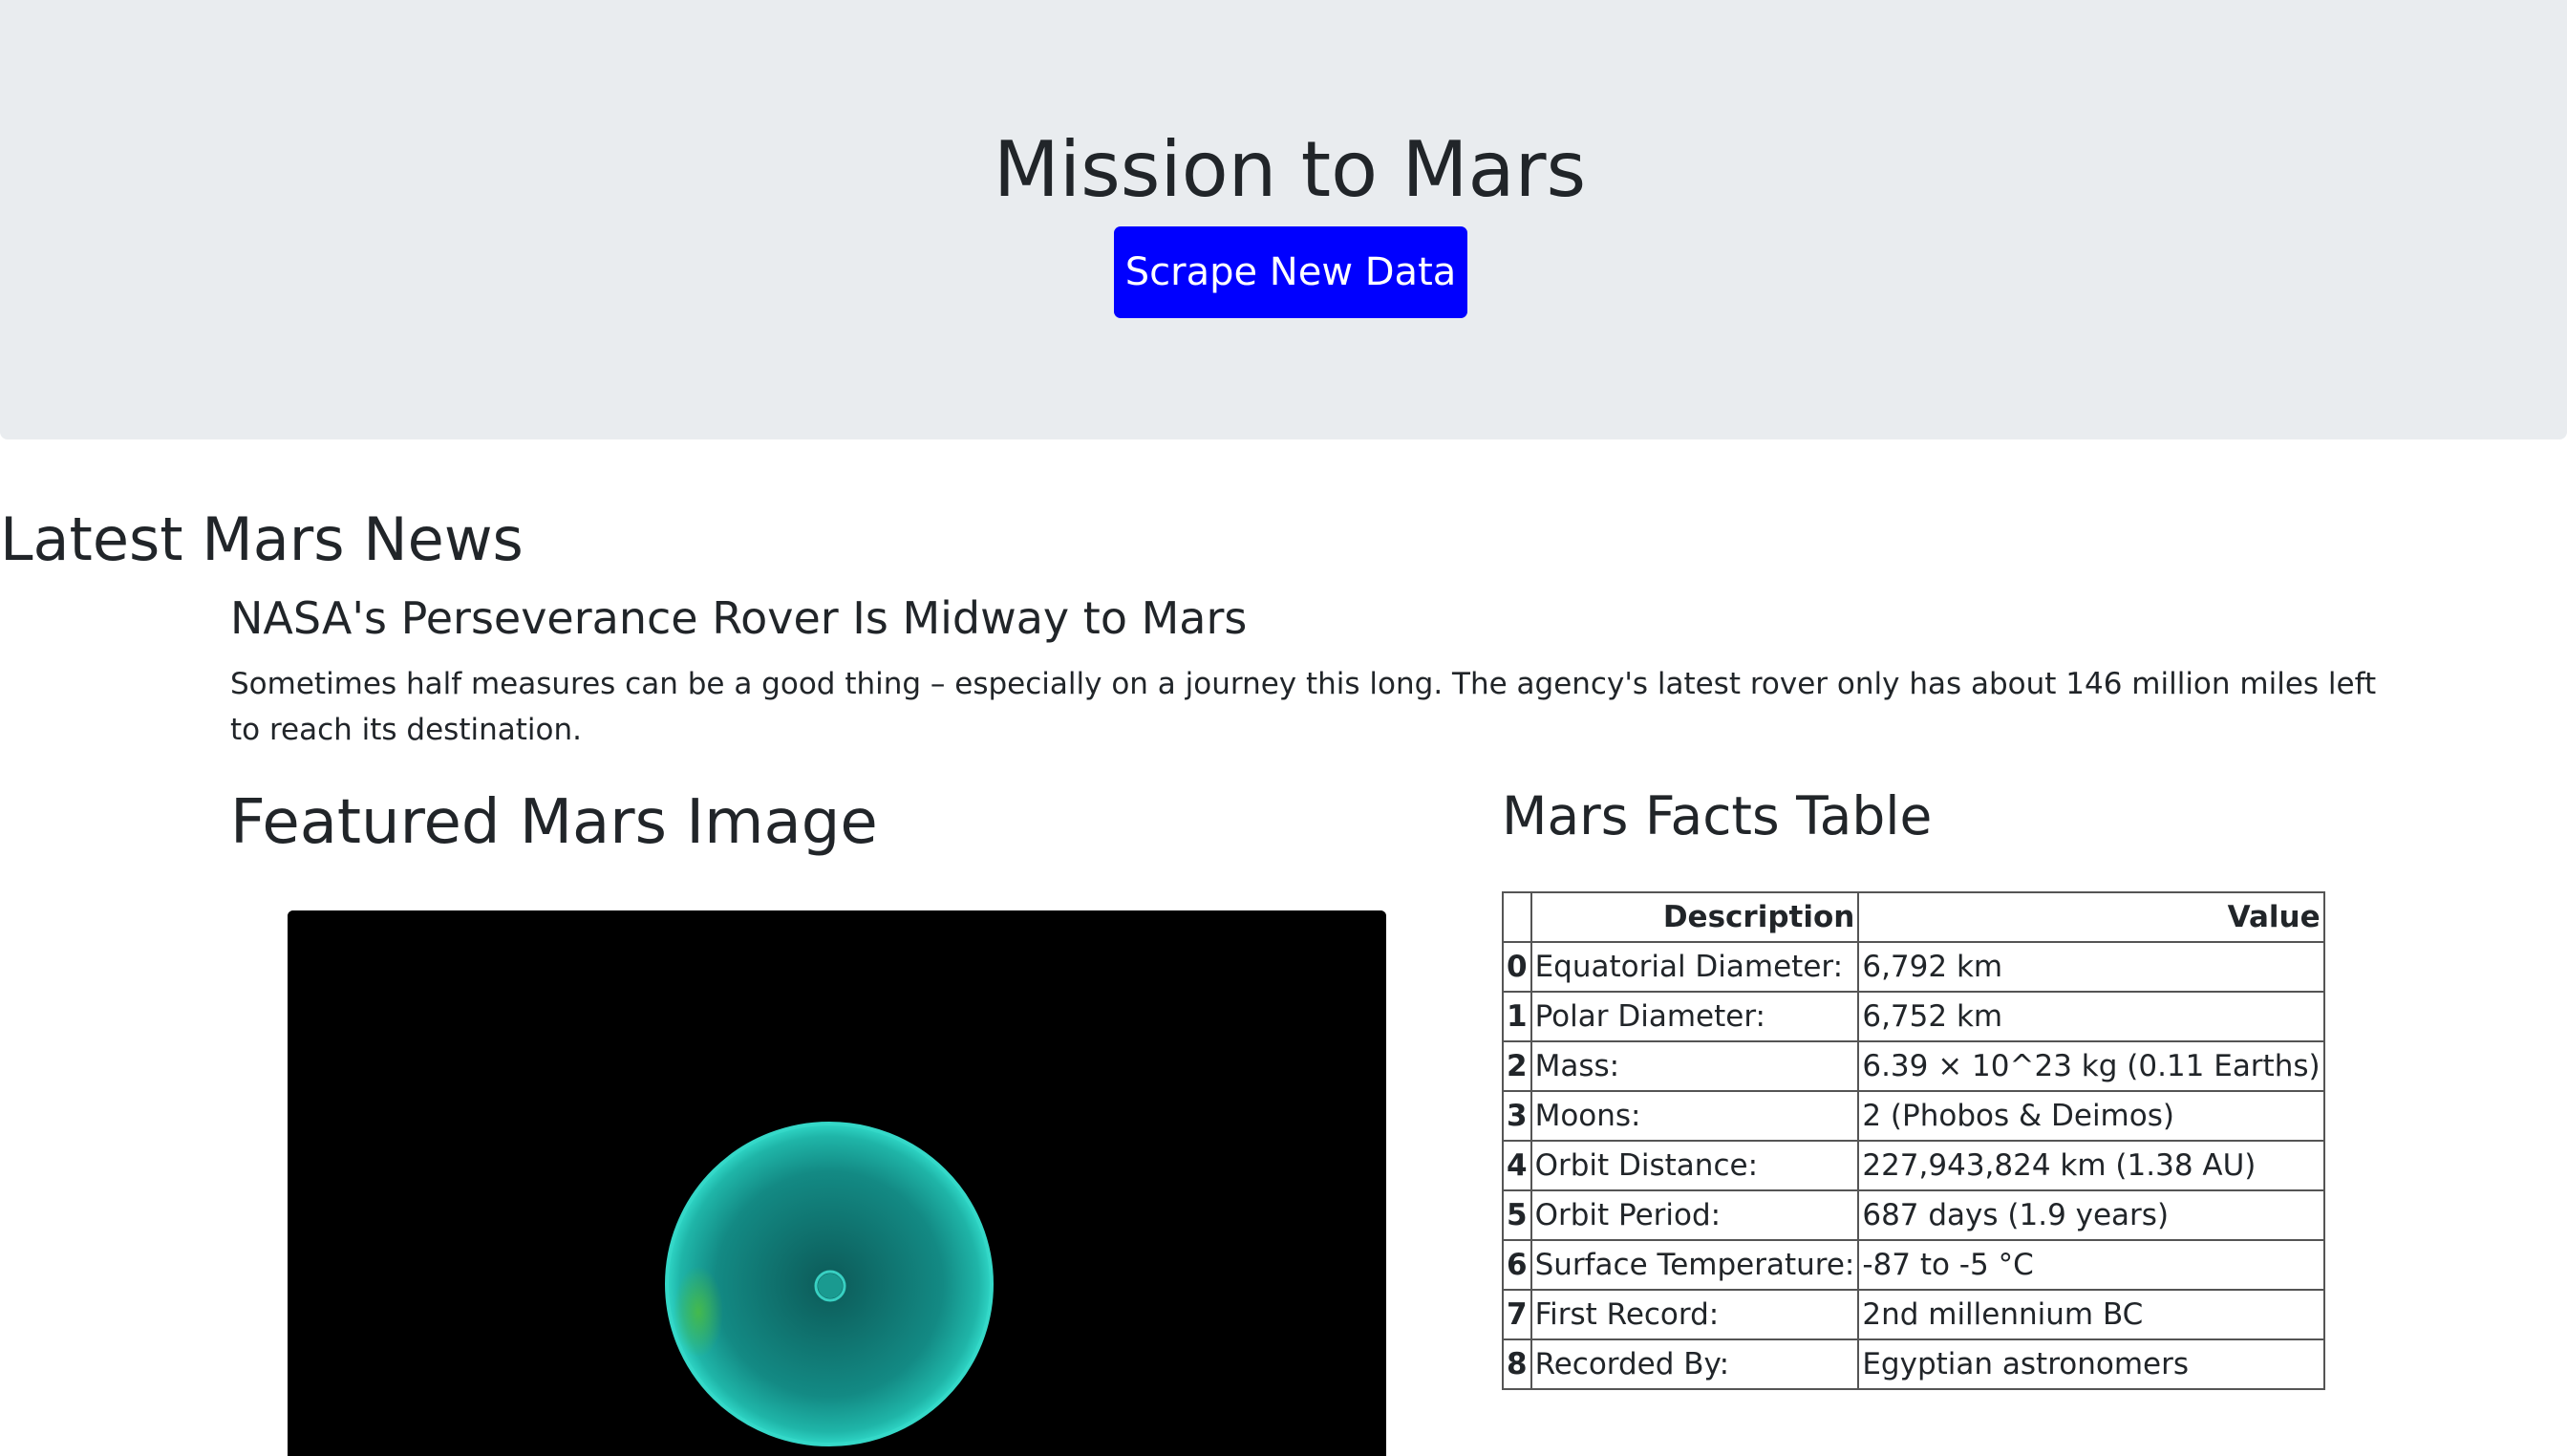  I want to click on row-value: Egyptian astronomers, so click(2091, 1364).